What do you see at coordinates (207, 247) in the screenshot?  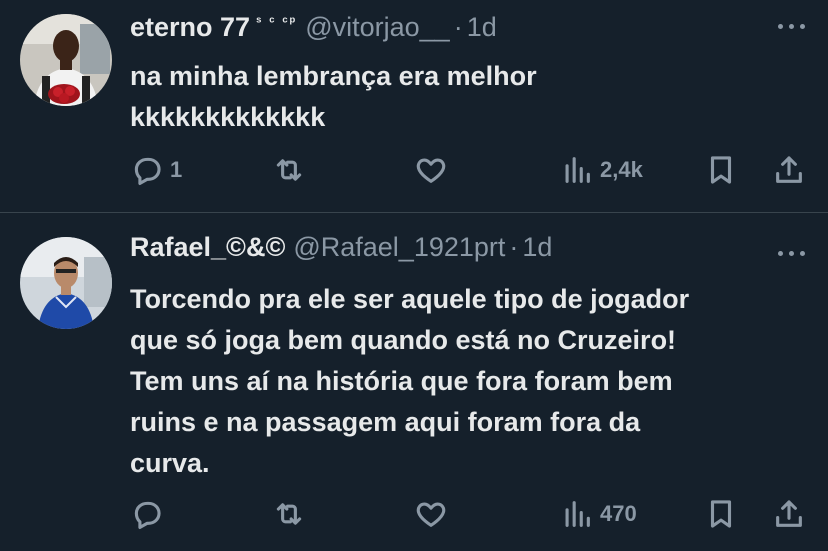 I see `display-name: Rafael_©&©` at bounding box center [207, 247].